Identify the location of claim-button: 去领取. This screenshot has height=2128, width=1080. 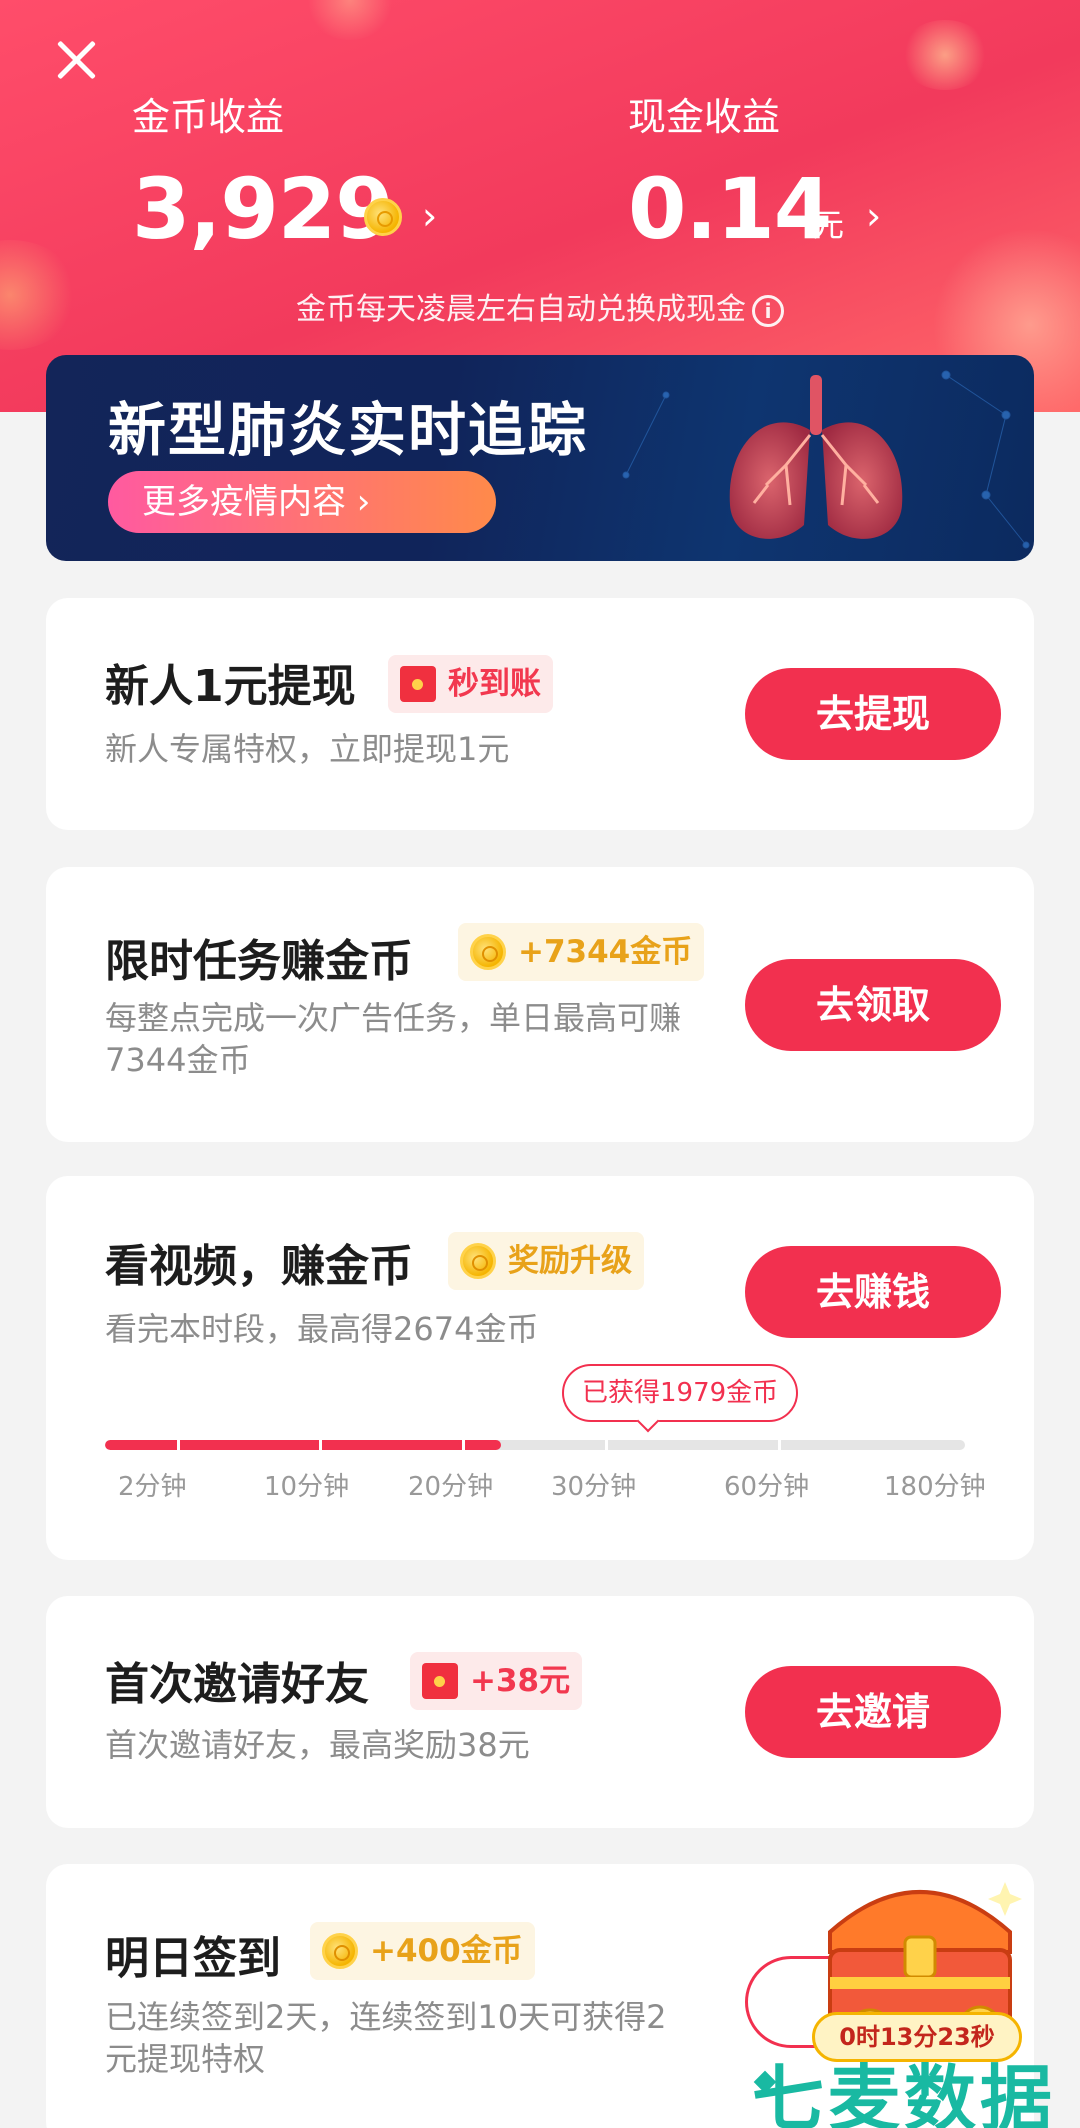
(873, 1005).